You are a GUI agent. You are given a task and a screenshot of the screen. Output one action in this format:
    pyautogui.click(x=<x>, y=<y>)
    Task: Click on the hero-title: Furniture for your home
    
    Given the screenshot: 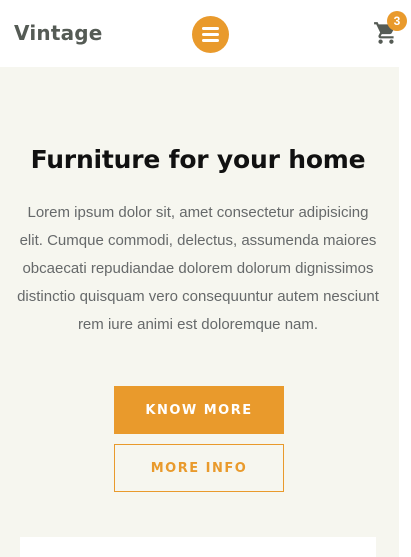 What is the action you would take?
    pyautogui.click(x=198, y=159)
    